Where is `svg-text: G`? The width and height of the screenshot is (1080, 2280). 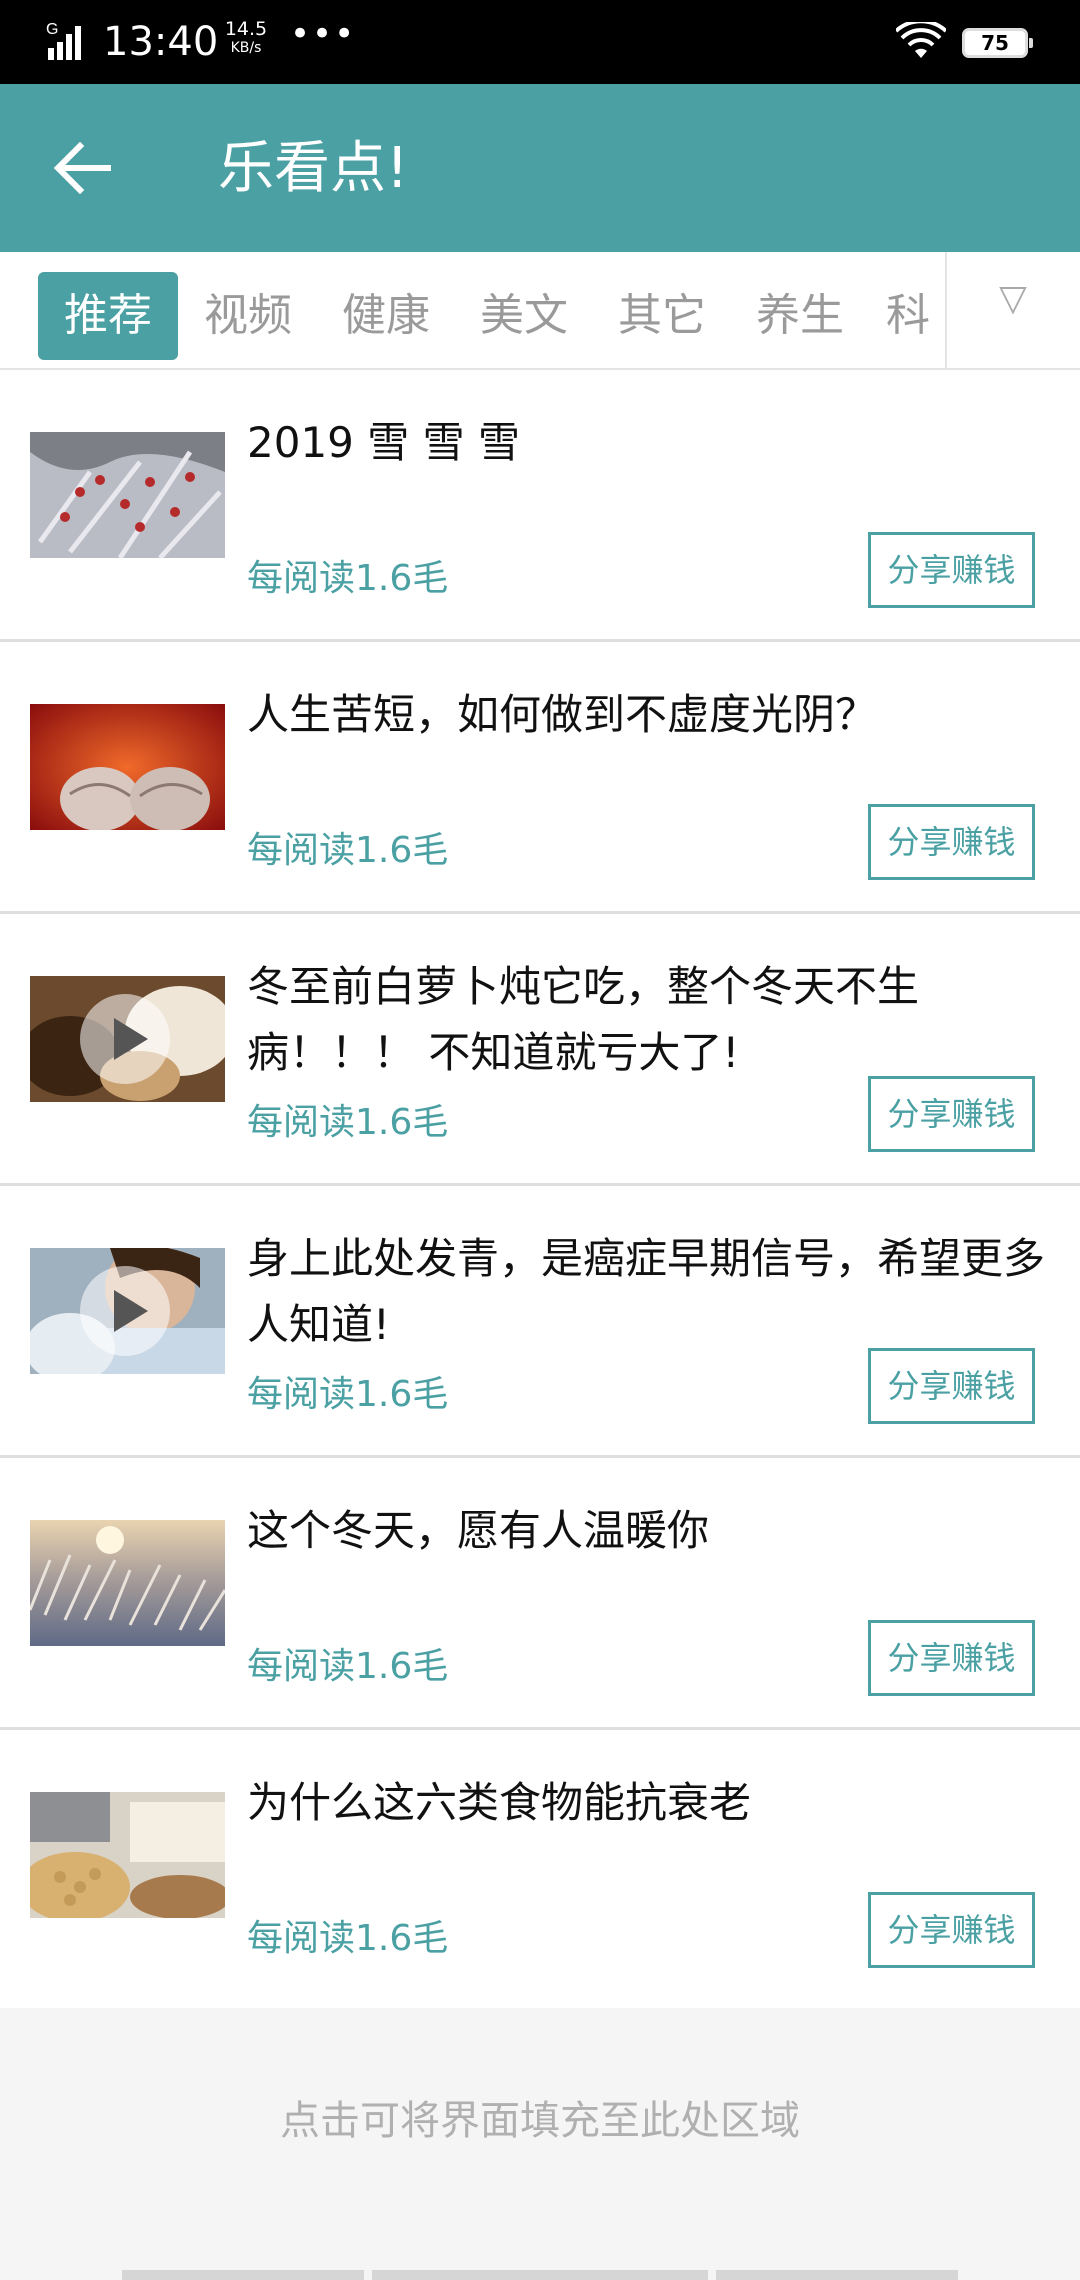
svg-text: G is located at coordinates (52, 29).